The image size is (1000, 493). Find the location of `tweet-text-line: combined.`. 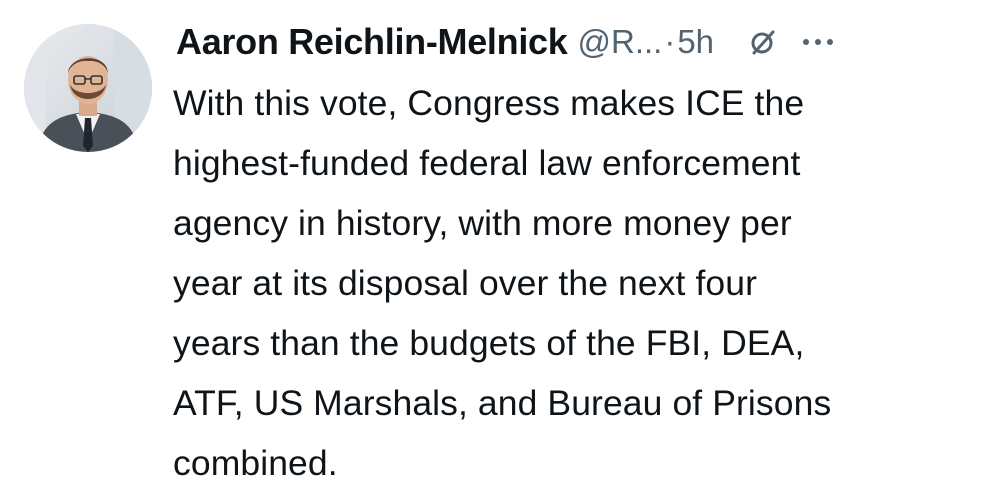

tweet-text-line: combined. is located at coordinates (255, 463).